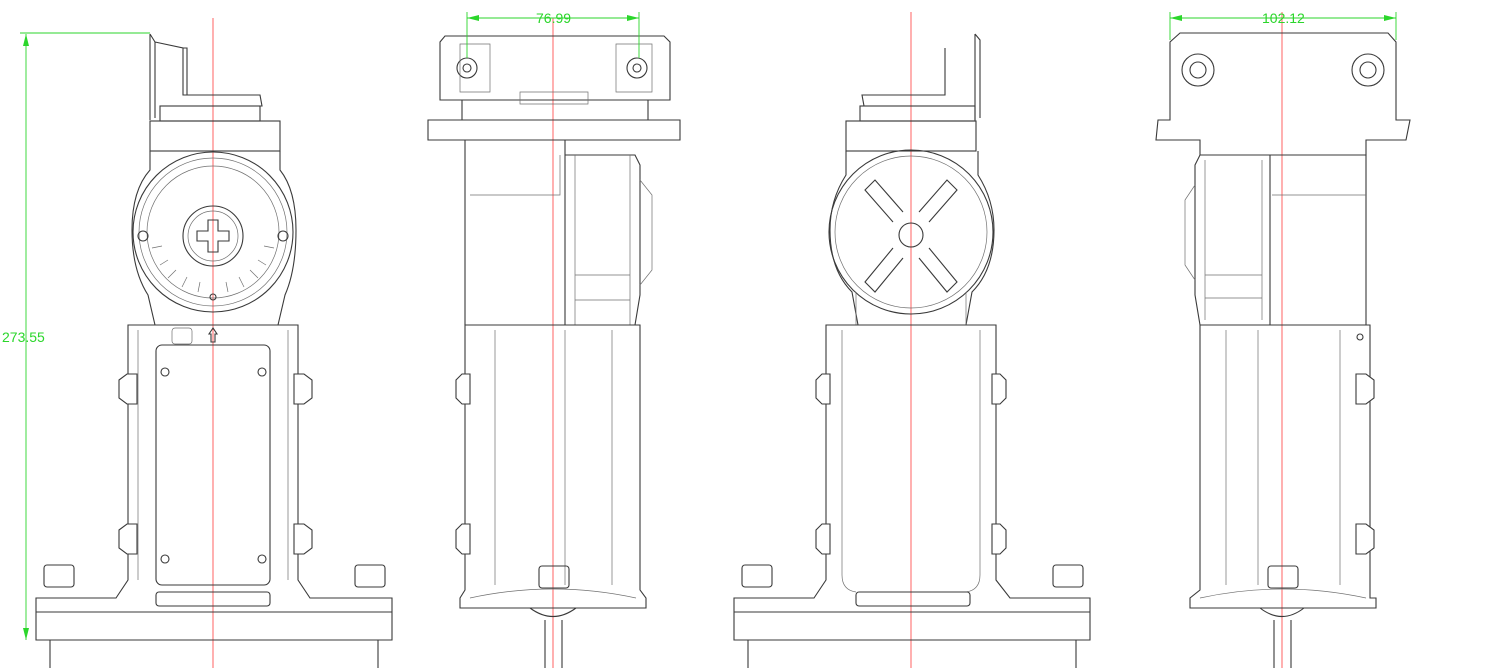  I want to click on front-hex-nut, so click(128, 389).